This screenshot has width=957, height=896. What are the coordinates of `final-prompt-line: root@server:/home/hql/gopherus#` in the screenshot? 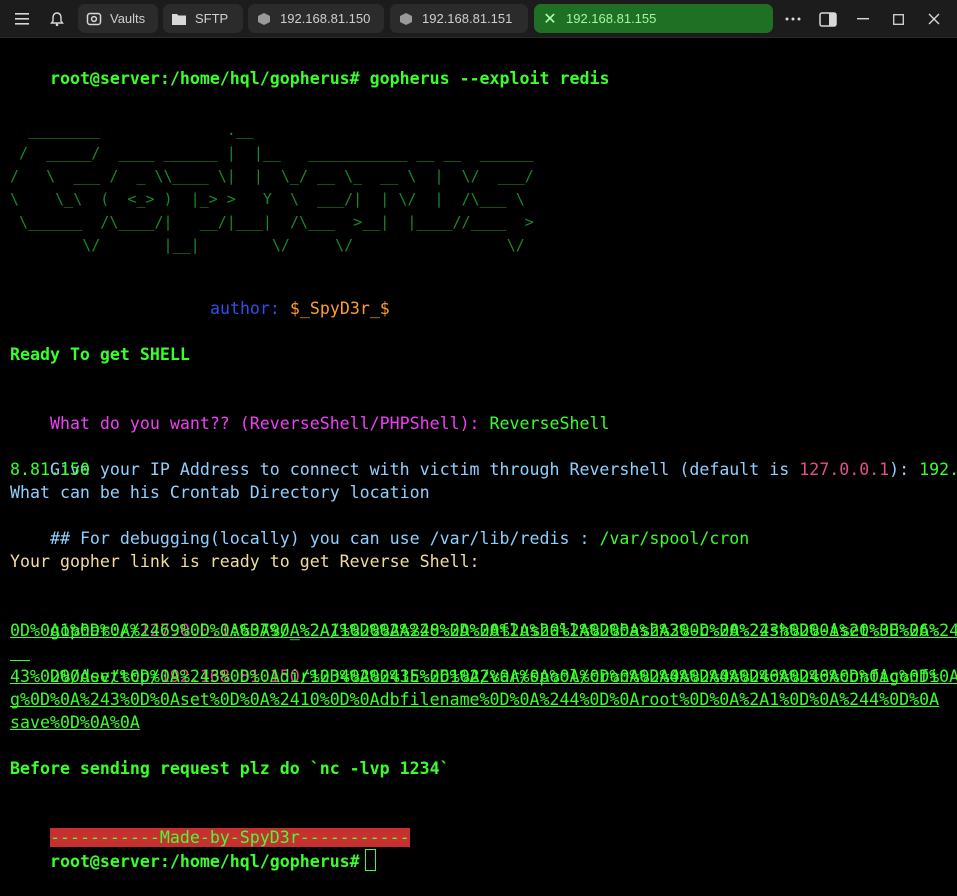 It's located at (193, 861).